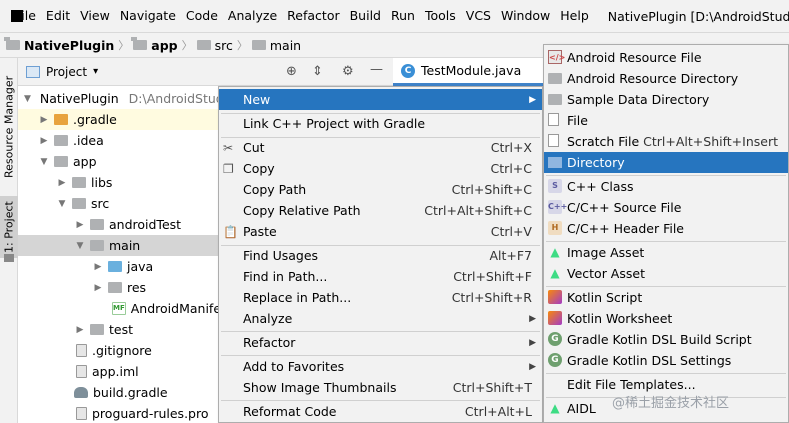  I want to click on window-title: NativePlugin [D:\AndroidStudio, so click(698, 16).